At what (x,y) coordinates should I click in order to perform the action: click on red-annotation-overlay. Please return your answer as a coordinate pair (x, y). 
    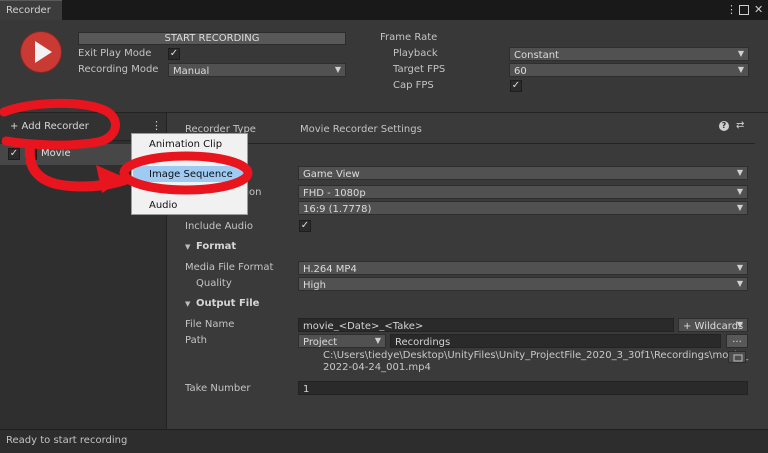
    Looking at the image, I should click on (126, 146).